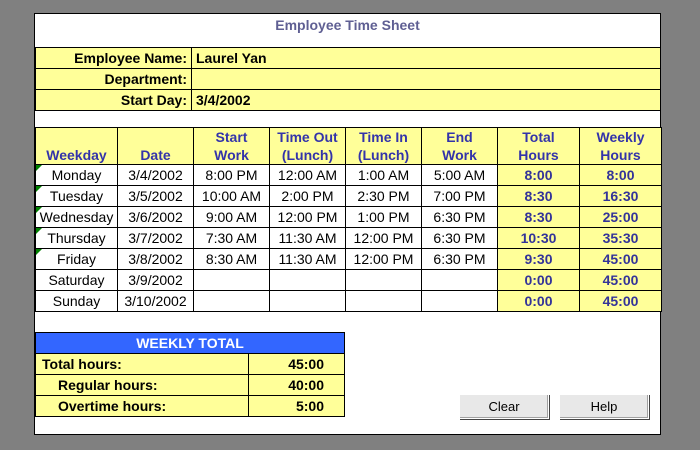 The width and height of the screenshot is (700, 450). What do you see at coordinates (383, 196) in the screenshot?
I see `time-in-cell: 2:30 PM` at bounding box center [383, 196].